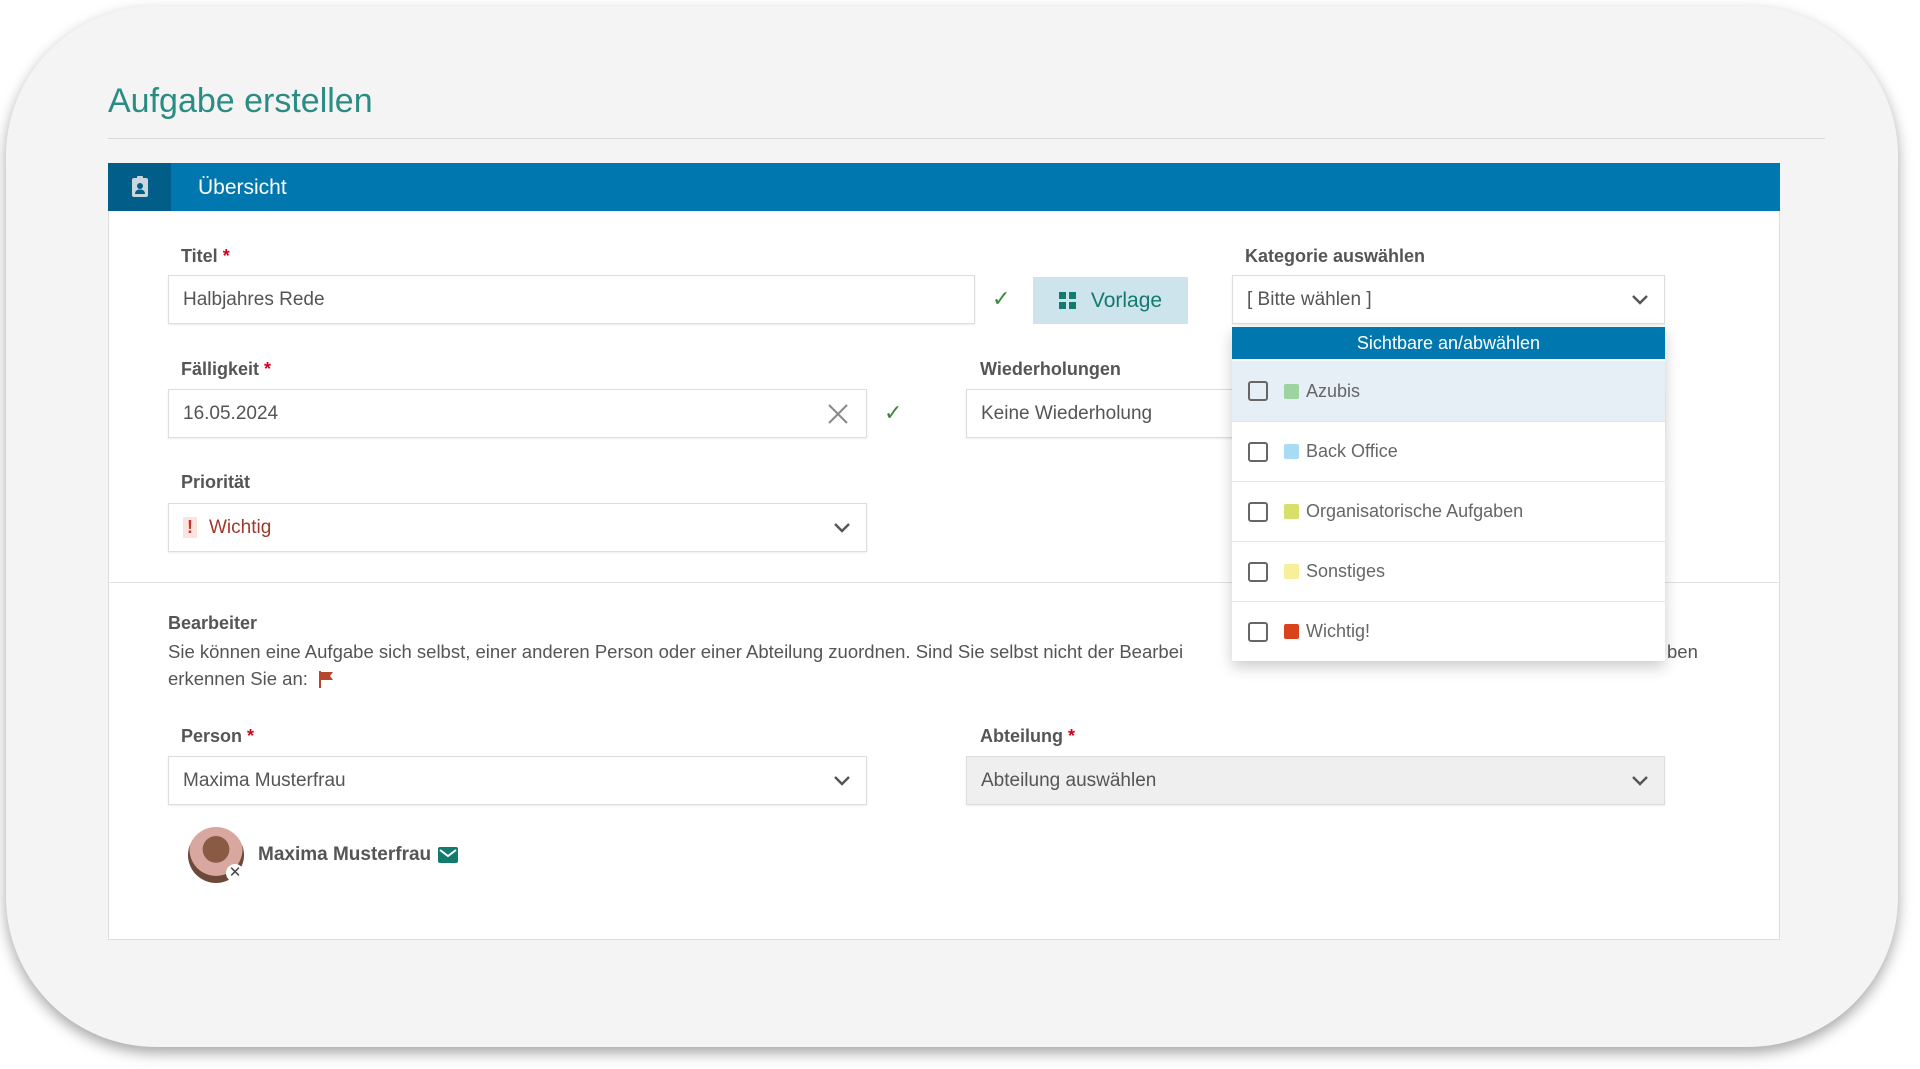 This screenshot has height=1069, width=1920. Describe the element at coordinates (251, 679) in the screenshot. I see `bearbeiter-hint: erkennen Sie an:` at that location.